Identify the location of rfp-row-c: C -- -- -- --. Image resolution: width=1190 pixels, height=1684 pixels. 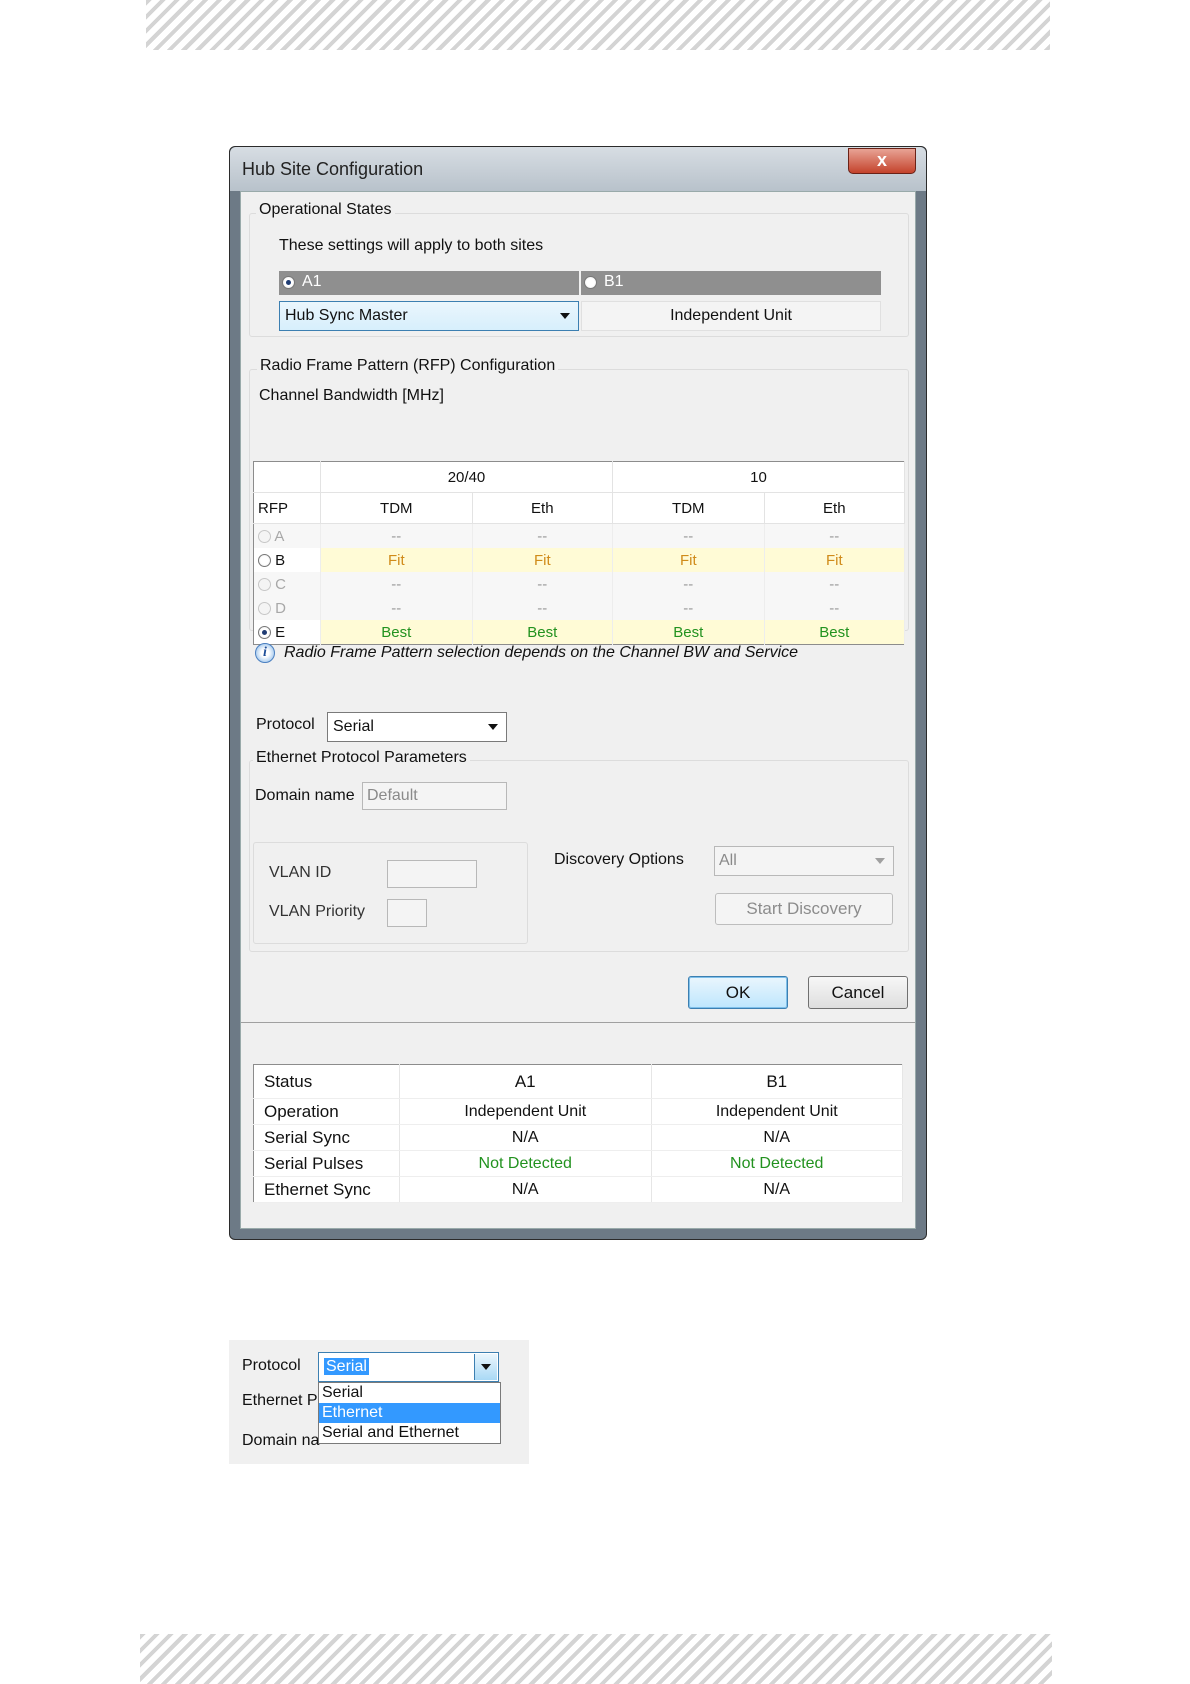
(579, 584).